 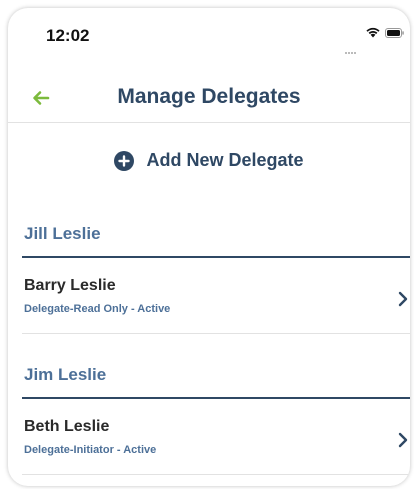 What do you see at coordinates (209, 301) in the screenshot?
I see `delegate-row: Barry Leslie Delegate-Read Only - Active` at bounding box center [209, 301].